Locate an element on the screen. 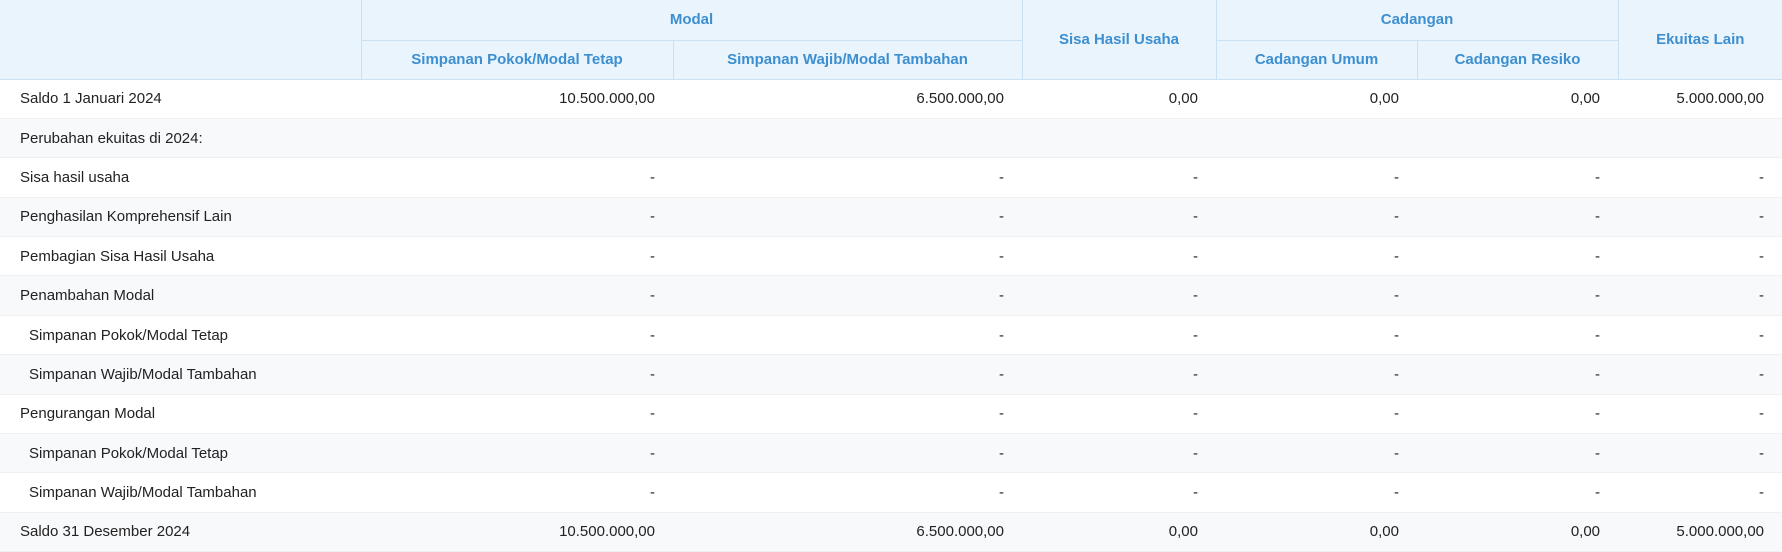  row-label: Perubahan ekuitas di 2024: is located at coordinates (180, 138).